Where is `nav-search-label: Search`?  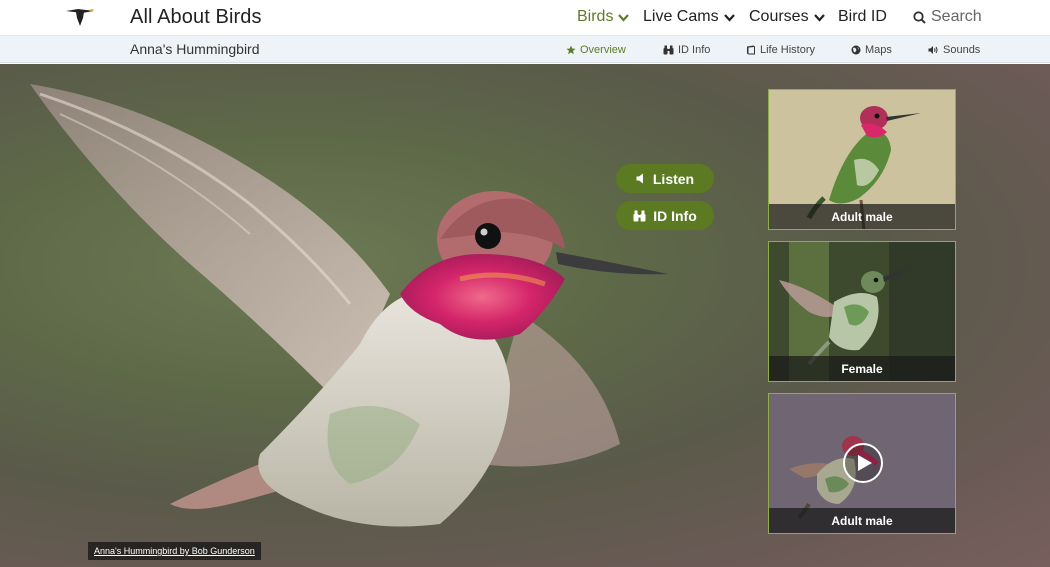 nav-search-label: Search is located at coordinates (956, 16).